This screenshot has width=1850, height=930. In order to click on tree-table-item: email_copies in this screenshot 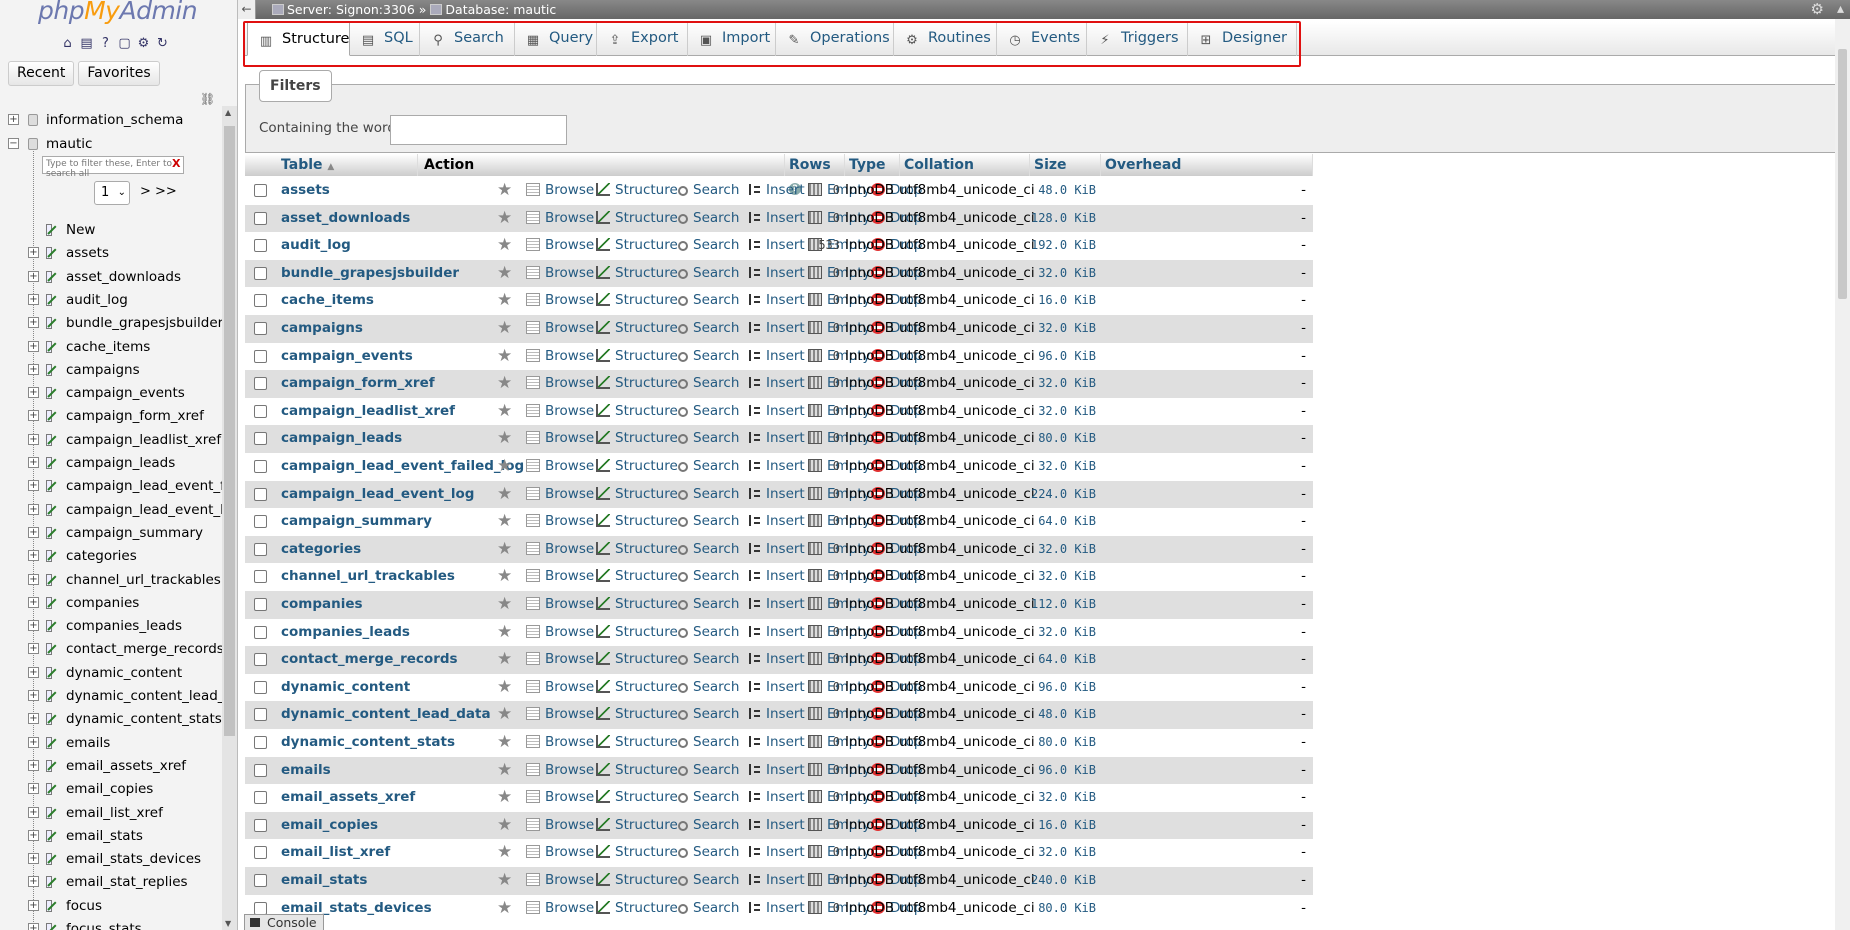, I will do `click(109, 789)`.